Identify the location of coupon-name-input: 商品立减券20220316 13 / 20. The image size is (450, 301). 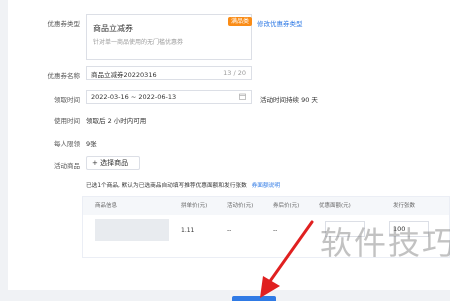
(169, 73).